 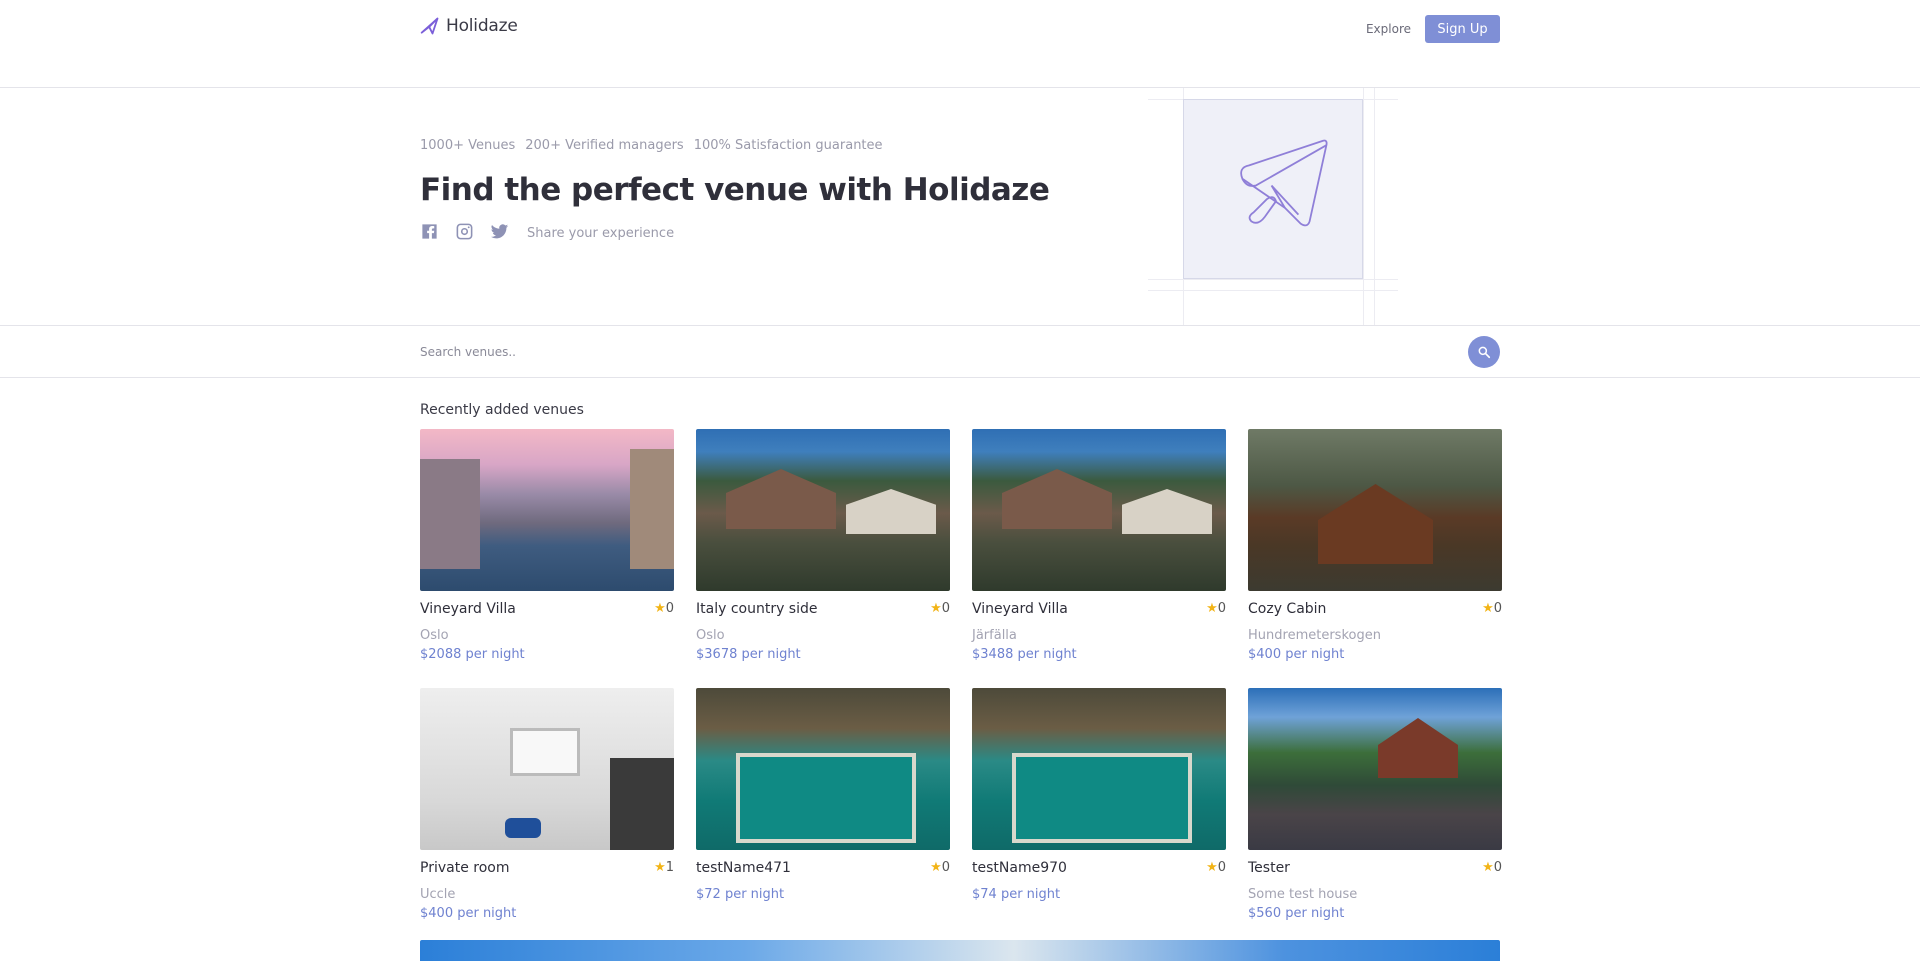 What do you see at coordinates (748, 654) in the screenshot?
I see `venue-price: $3678 per night` at bounding box center [748, 654].